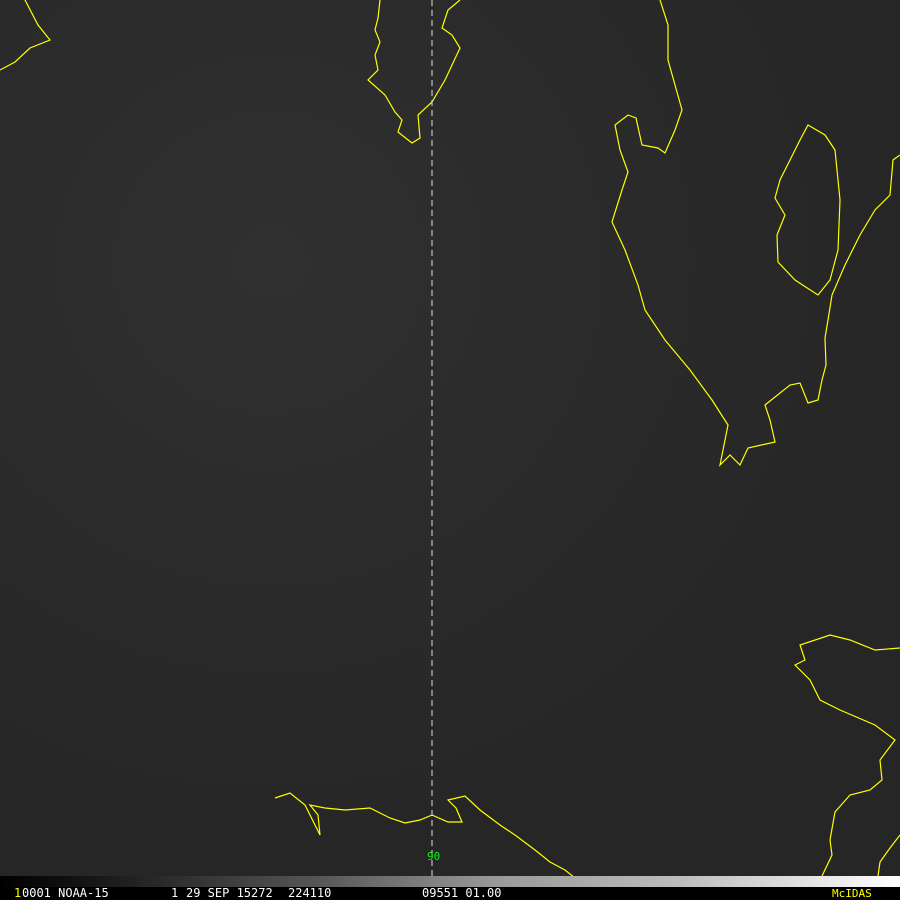  Describe the element at coordinates (229, 893) in the screenshot. I see `date: 29 SEP 15272` at that location.